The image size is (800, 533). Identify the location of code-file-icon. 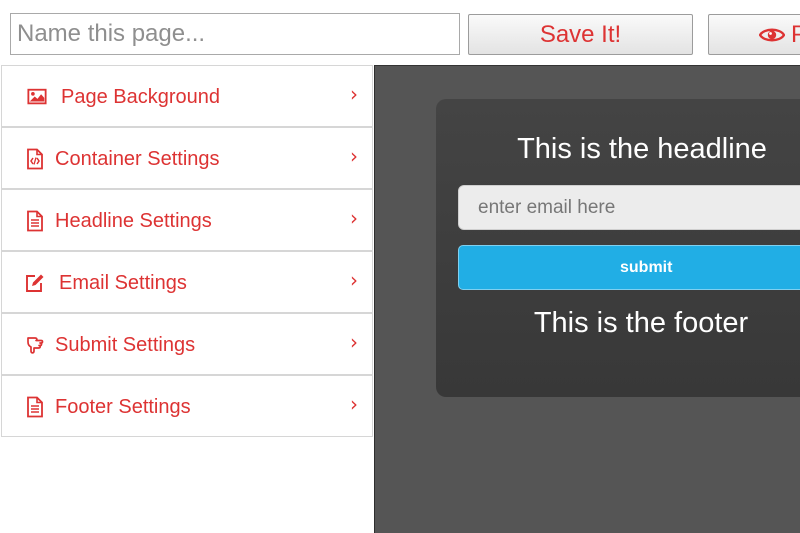
(35, 159).